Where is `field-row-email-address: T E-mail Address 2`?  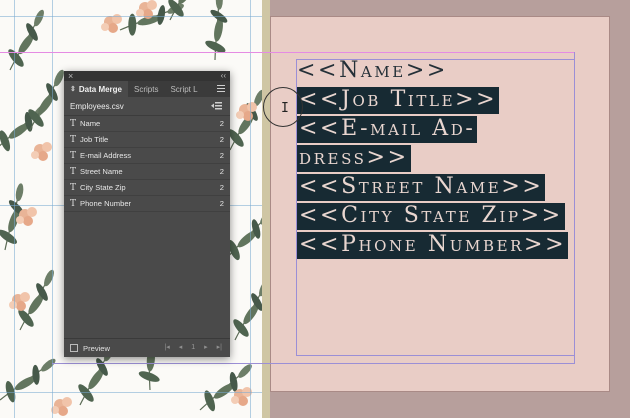
field-row-email-address: T E-mail Address 2 is located at coordinates (147, 156).